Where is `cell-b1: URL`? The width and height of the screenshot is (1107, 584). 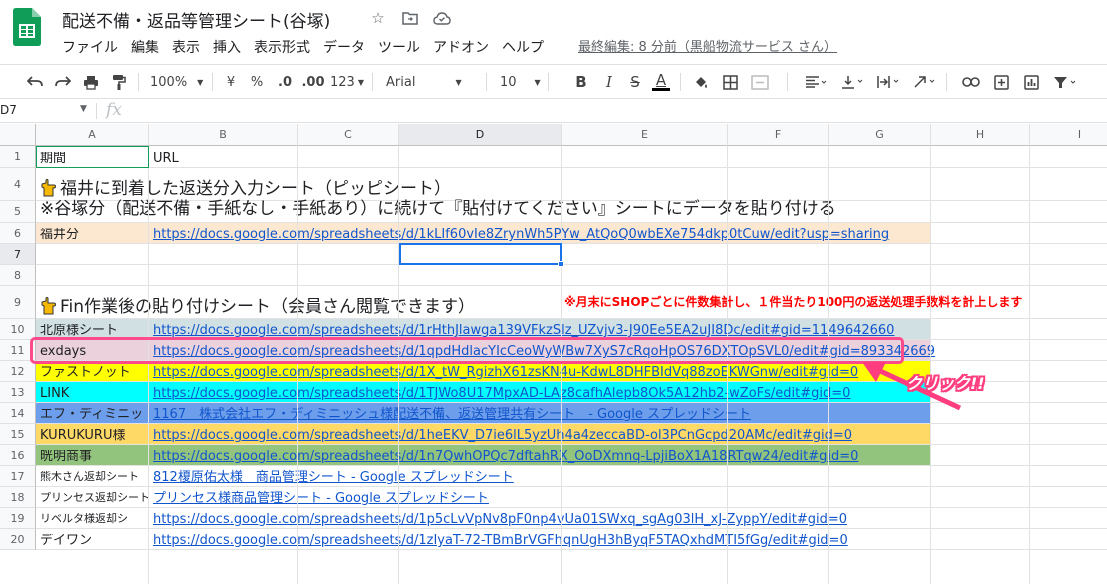 cell-b1: URL is located at coordinates (164, 158).